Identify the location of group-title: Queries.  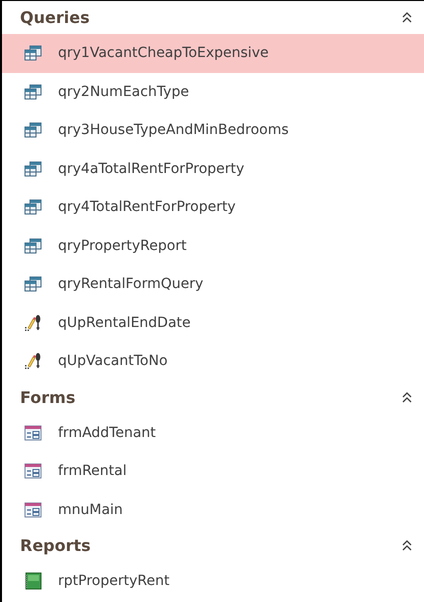
(55, 17).